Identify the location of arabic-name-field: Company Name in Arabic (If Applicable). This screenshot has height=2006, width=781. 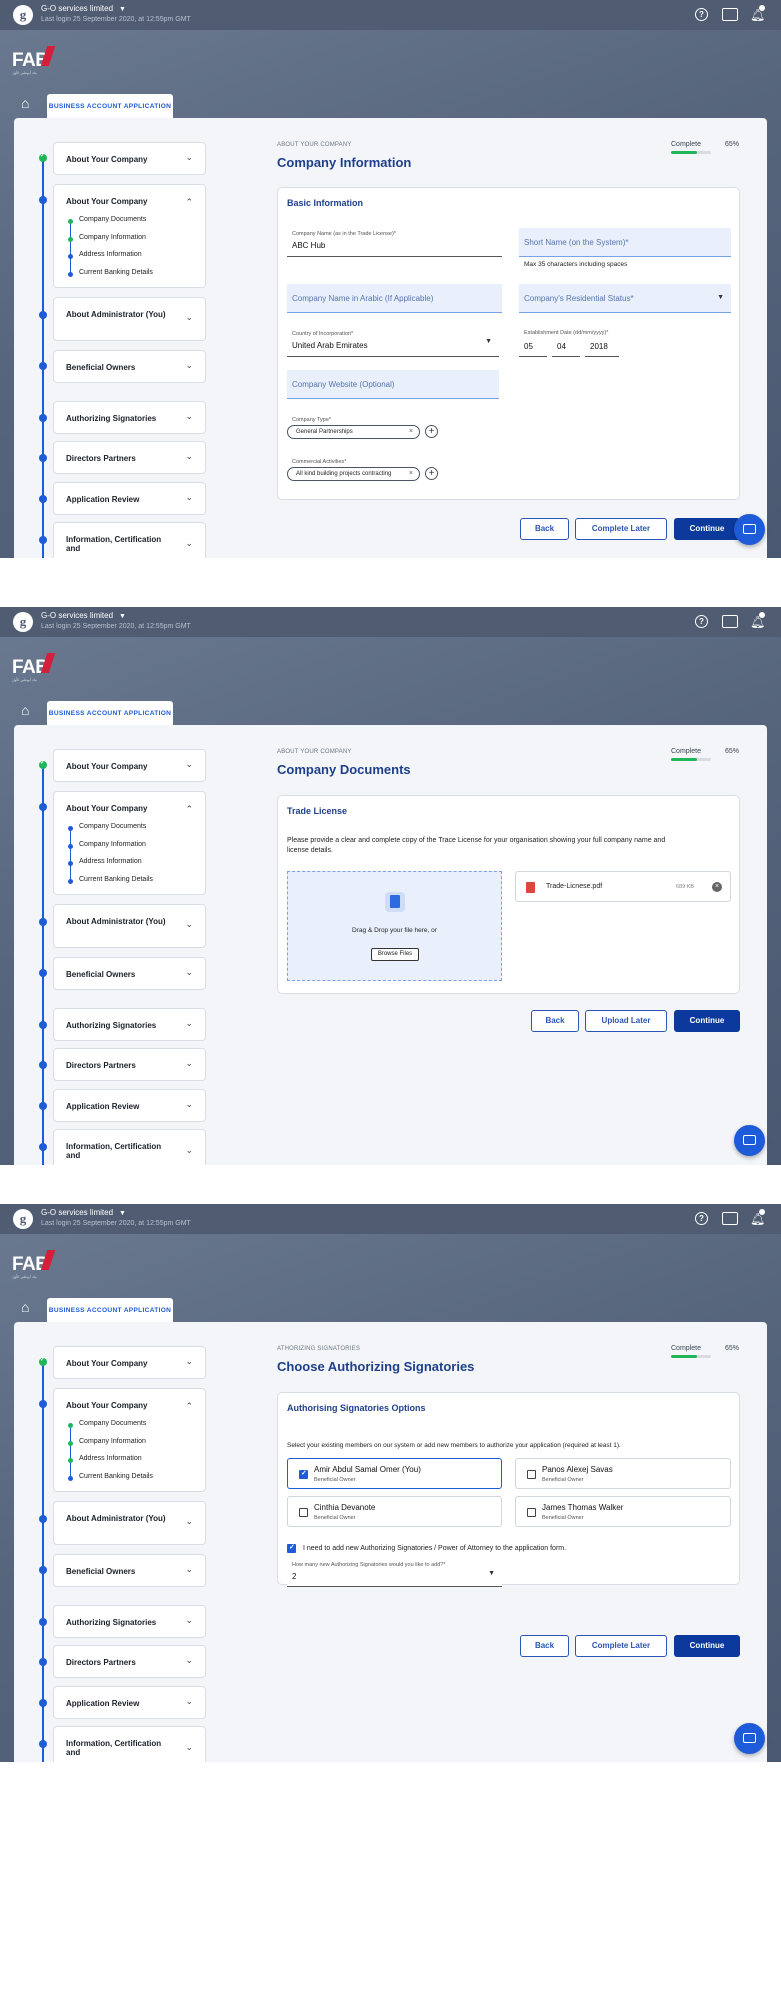
(394, 298).